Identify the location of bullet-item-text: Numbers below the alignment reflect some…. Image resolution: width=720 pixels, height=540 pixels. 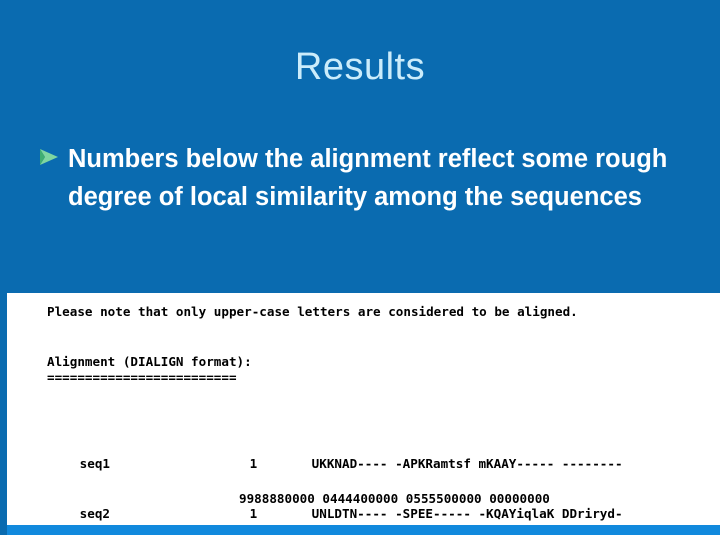
(368, 178).